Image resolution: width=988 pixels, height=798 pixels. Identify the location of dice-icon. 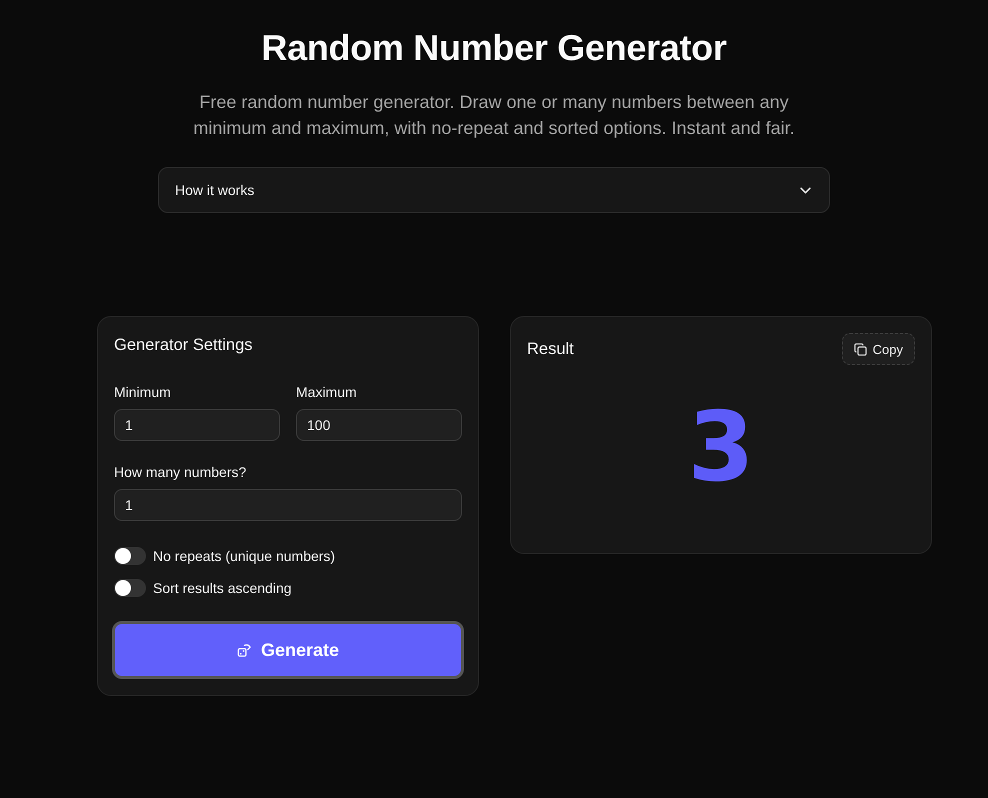
(244, 650).